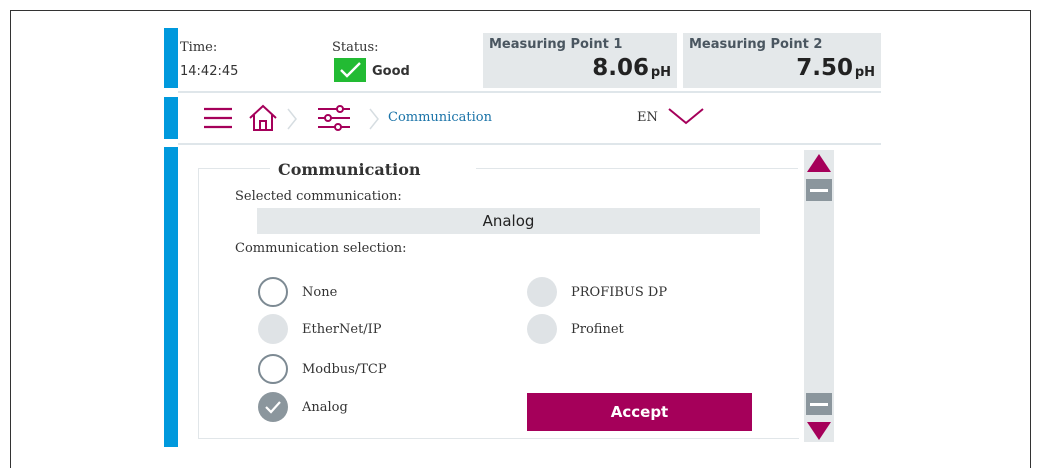 This screenshot has width=1041, height=468. I want to click on option-analog: Analog, so click(358, 407).